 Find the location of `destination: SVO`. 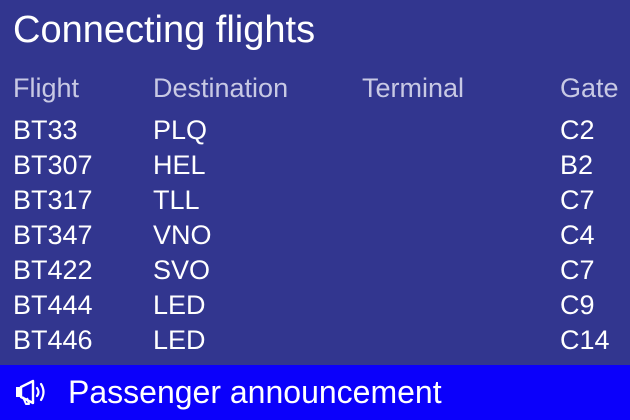

destination: SVO is located at coordinates (182, 270).